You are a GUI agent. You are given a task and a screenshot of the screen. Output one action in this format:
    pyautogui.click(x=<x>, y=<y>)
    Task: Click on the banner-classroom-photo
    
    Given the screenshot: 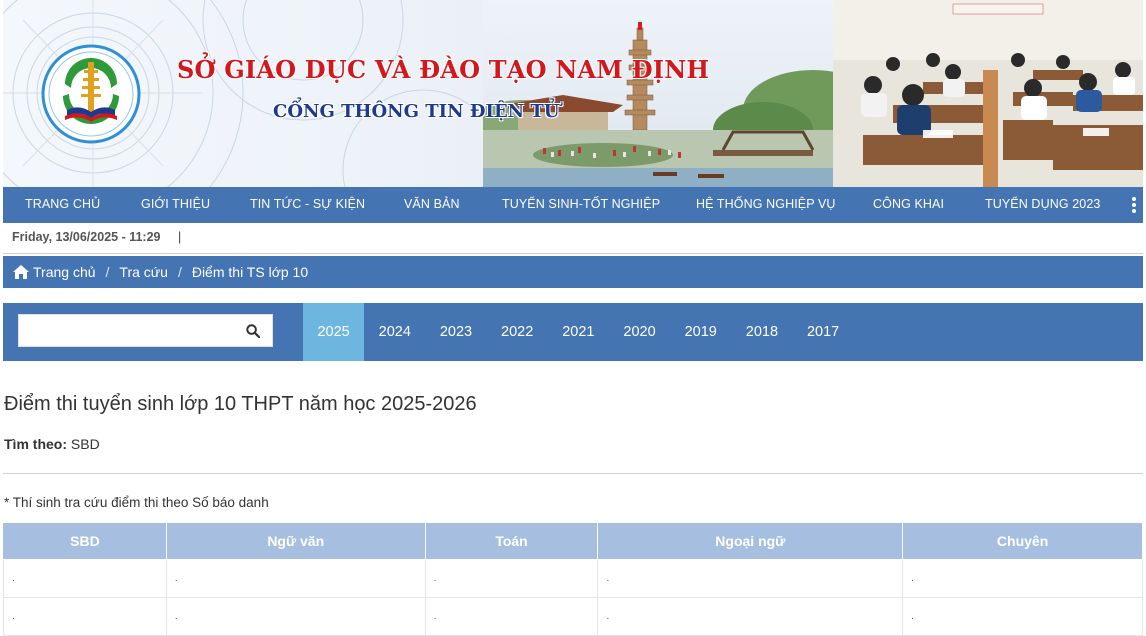 What is the action you would take?
    pyautogui.click(x=988, y=93)
    